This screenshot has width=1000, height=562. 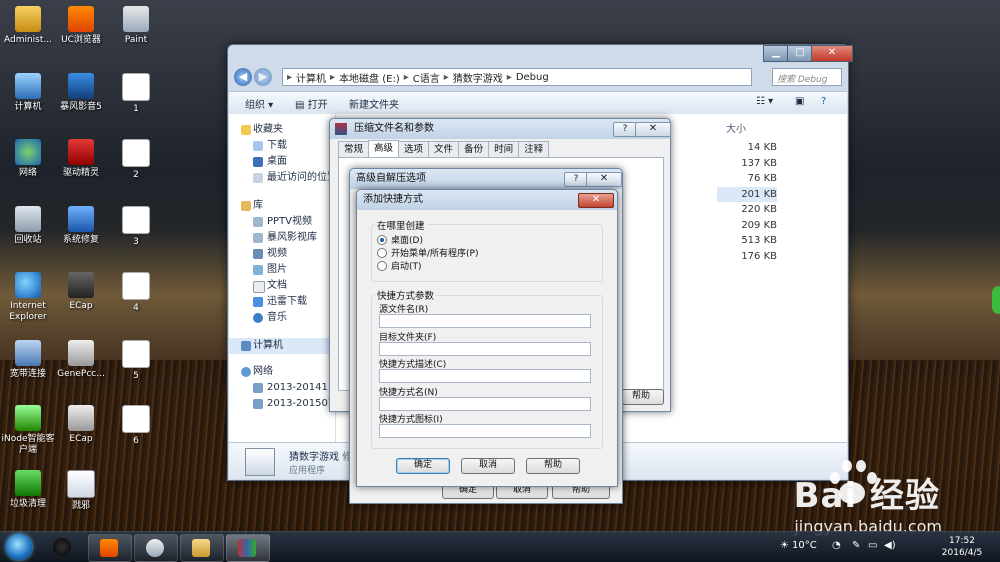 What do you see at coordinates (136, 361) in the screenshot?
I see `desktop-icon-5: 5` at bounding box center [136, 361].